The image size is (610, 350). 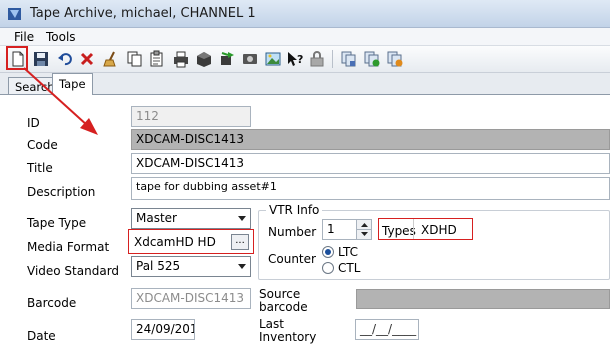 I want to click on archive-disc-icon, so click(x=250, y=59).